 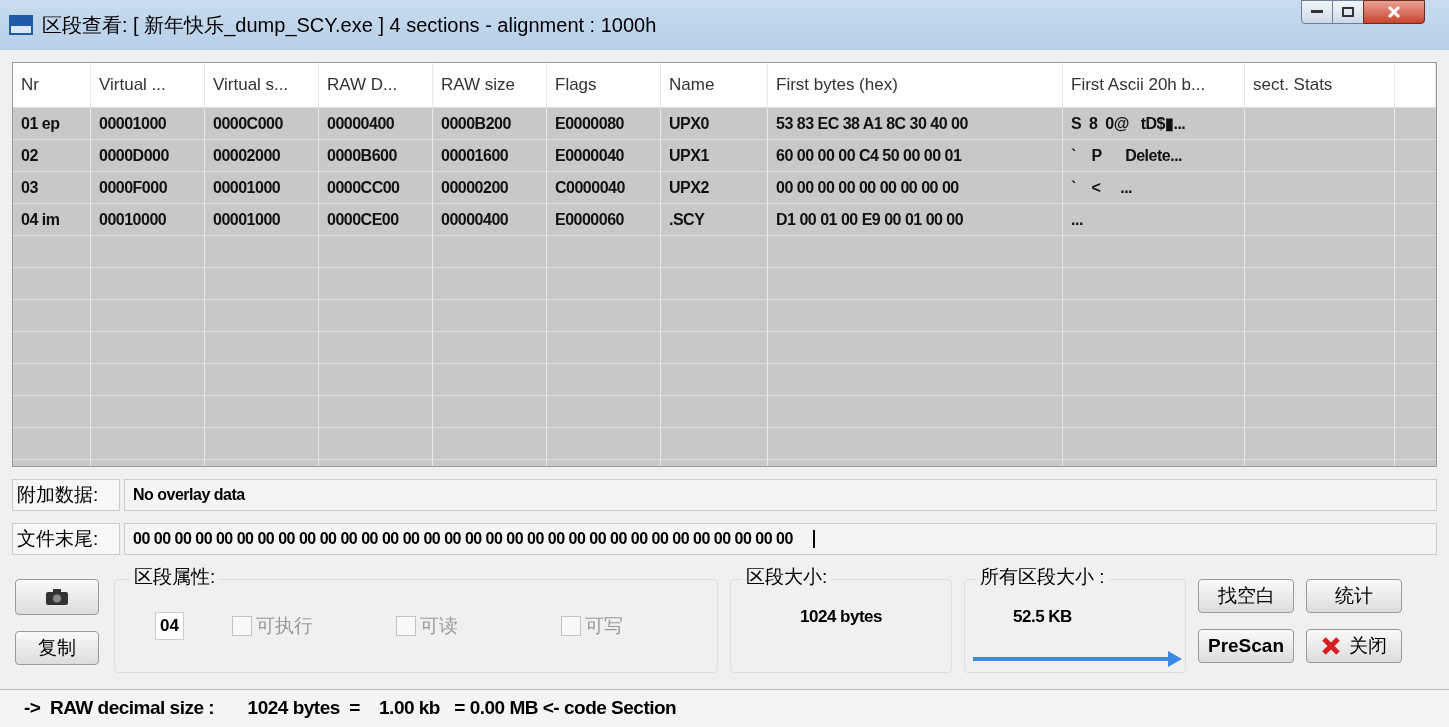 I want to click on table-cell: E0000060, so click(x=604, y=219).